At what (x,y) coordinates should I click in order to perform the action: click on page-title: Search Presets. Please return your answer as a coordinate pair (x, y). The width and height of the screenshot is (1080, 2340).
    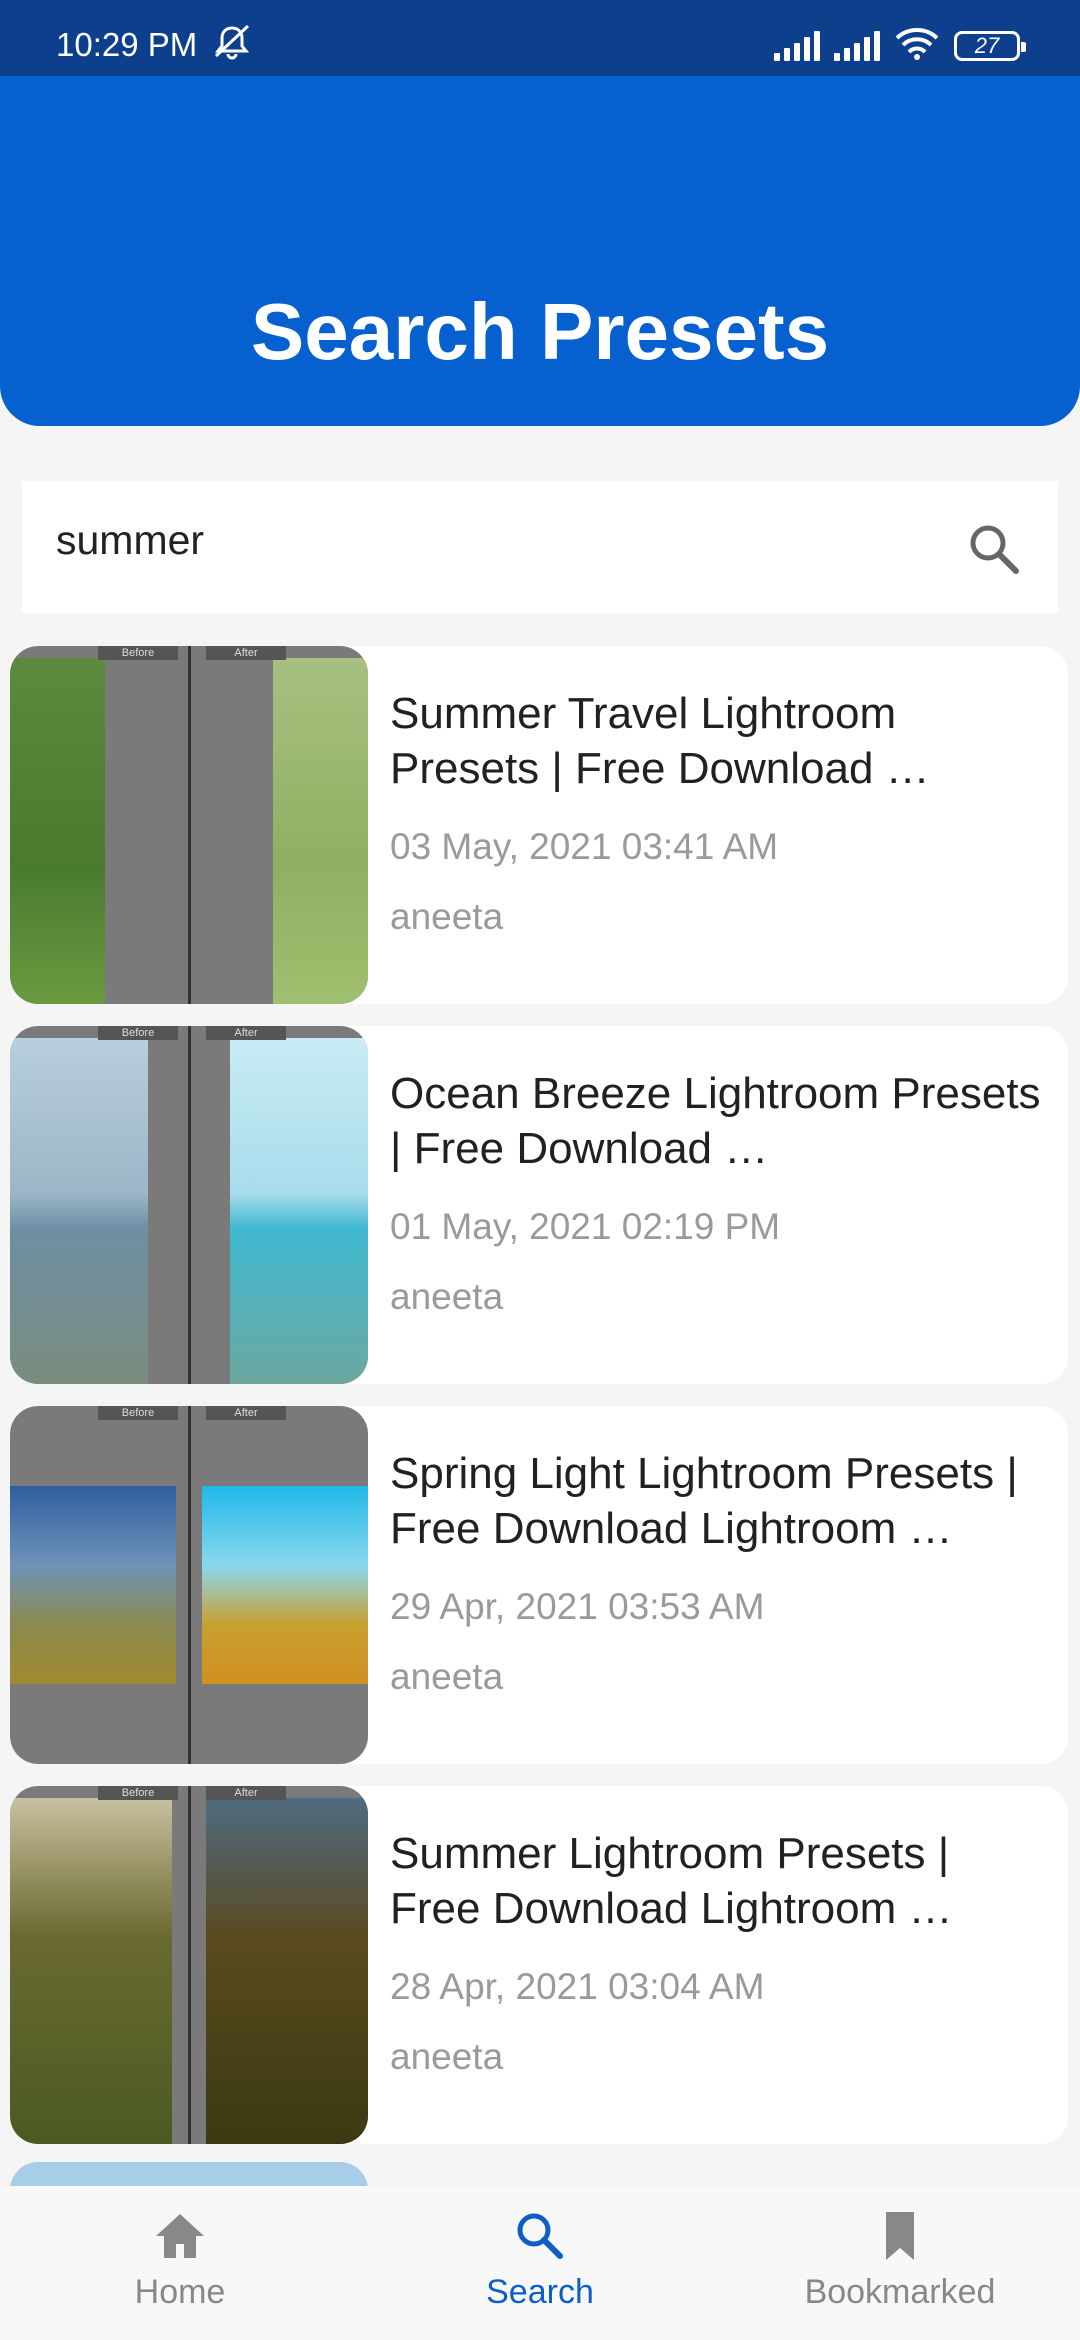
    Looking at the image, I should click on (540, 331).